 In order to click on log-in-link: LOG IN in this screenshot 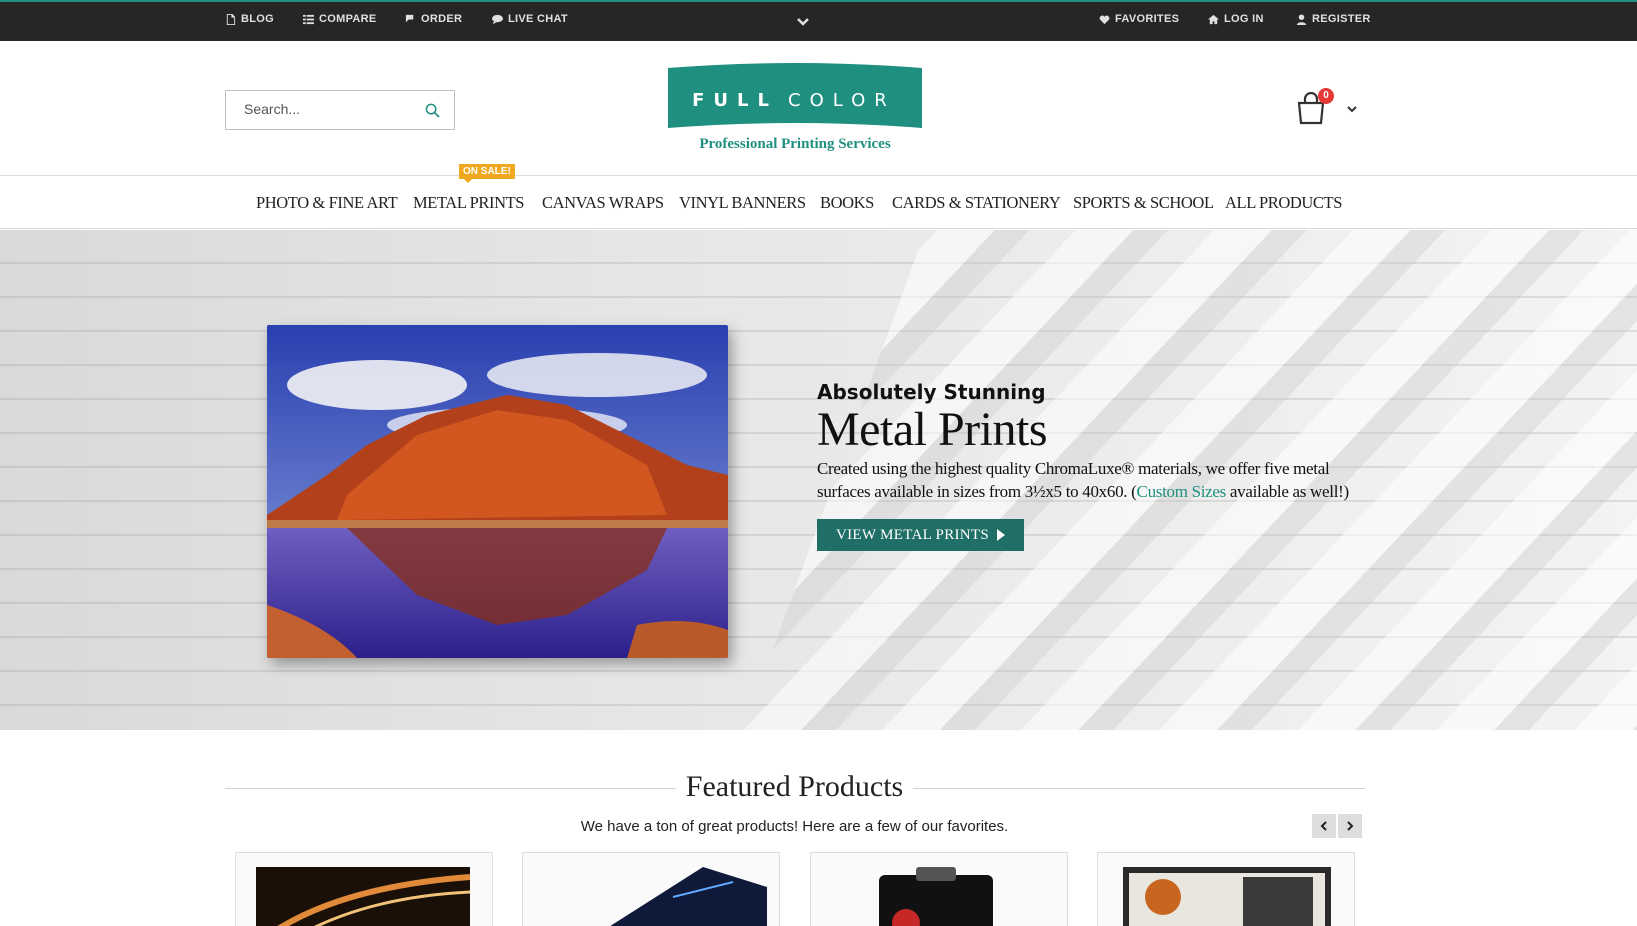, I will do `click(1236, 19)`.